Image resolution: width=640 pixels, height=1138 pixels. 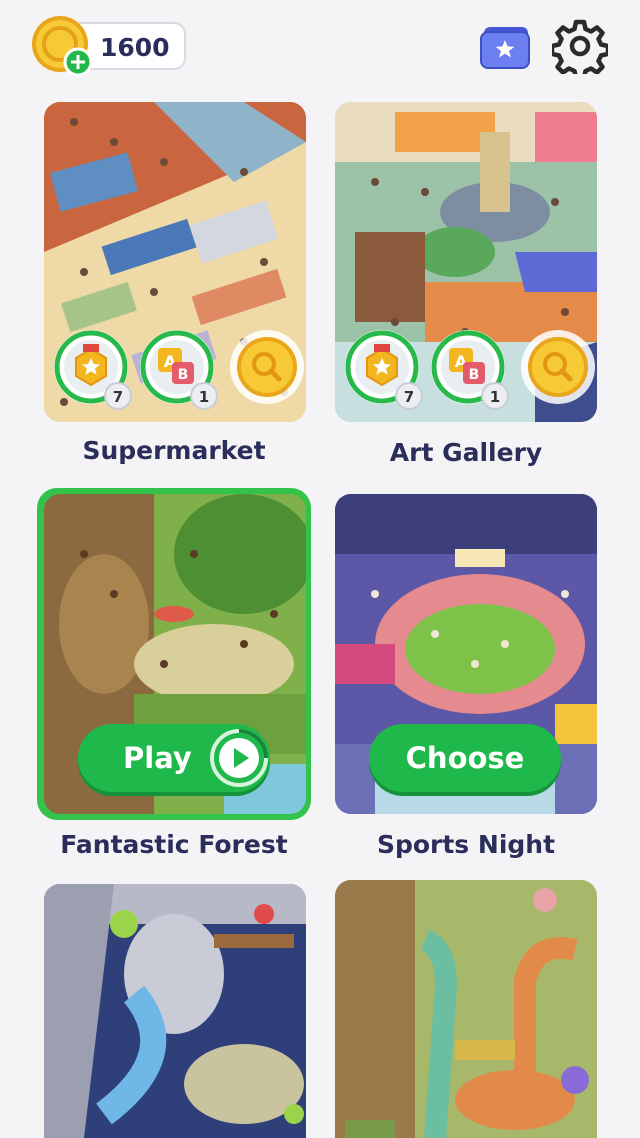 What do you see at coordinates (175, 654) in the screenshot?
I see `level-card-fantastic-forest: Play` at bounding box center [175, 654].